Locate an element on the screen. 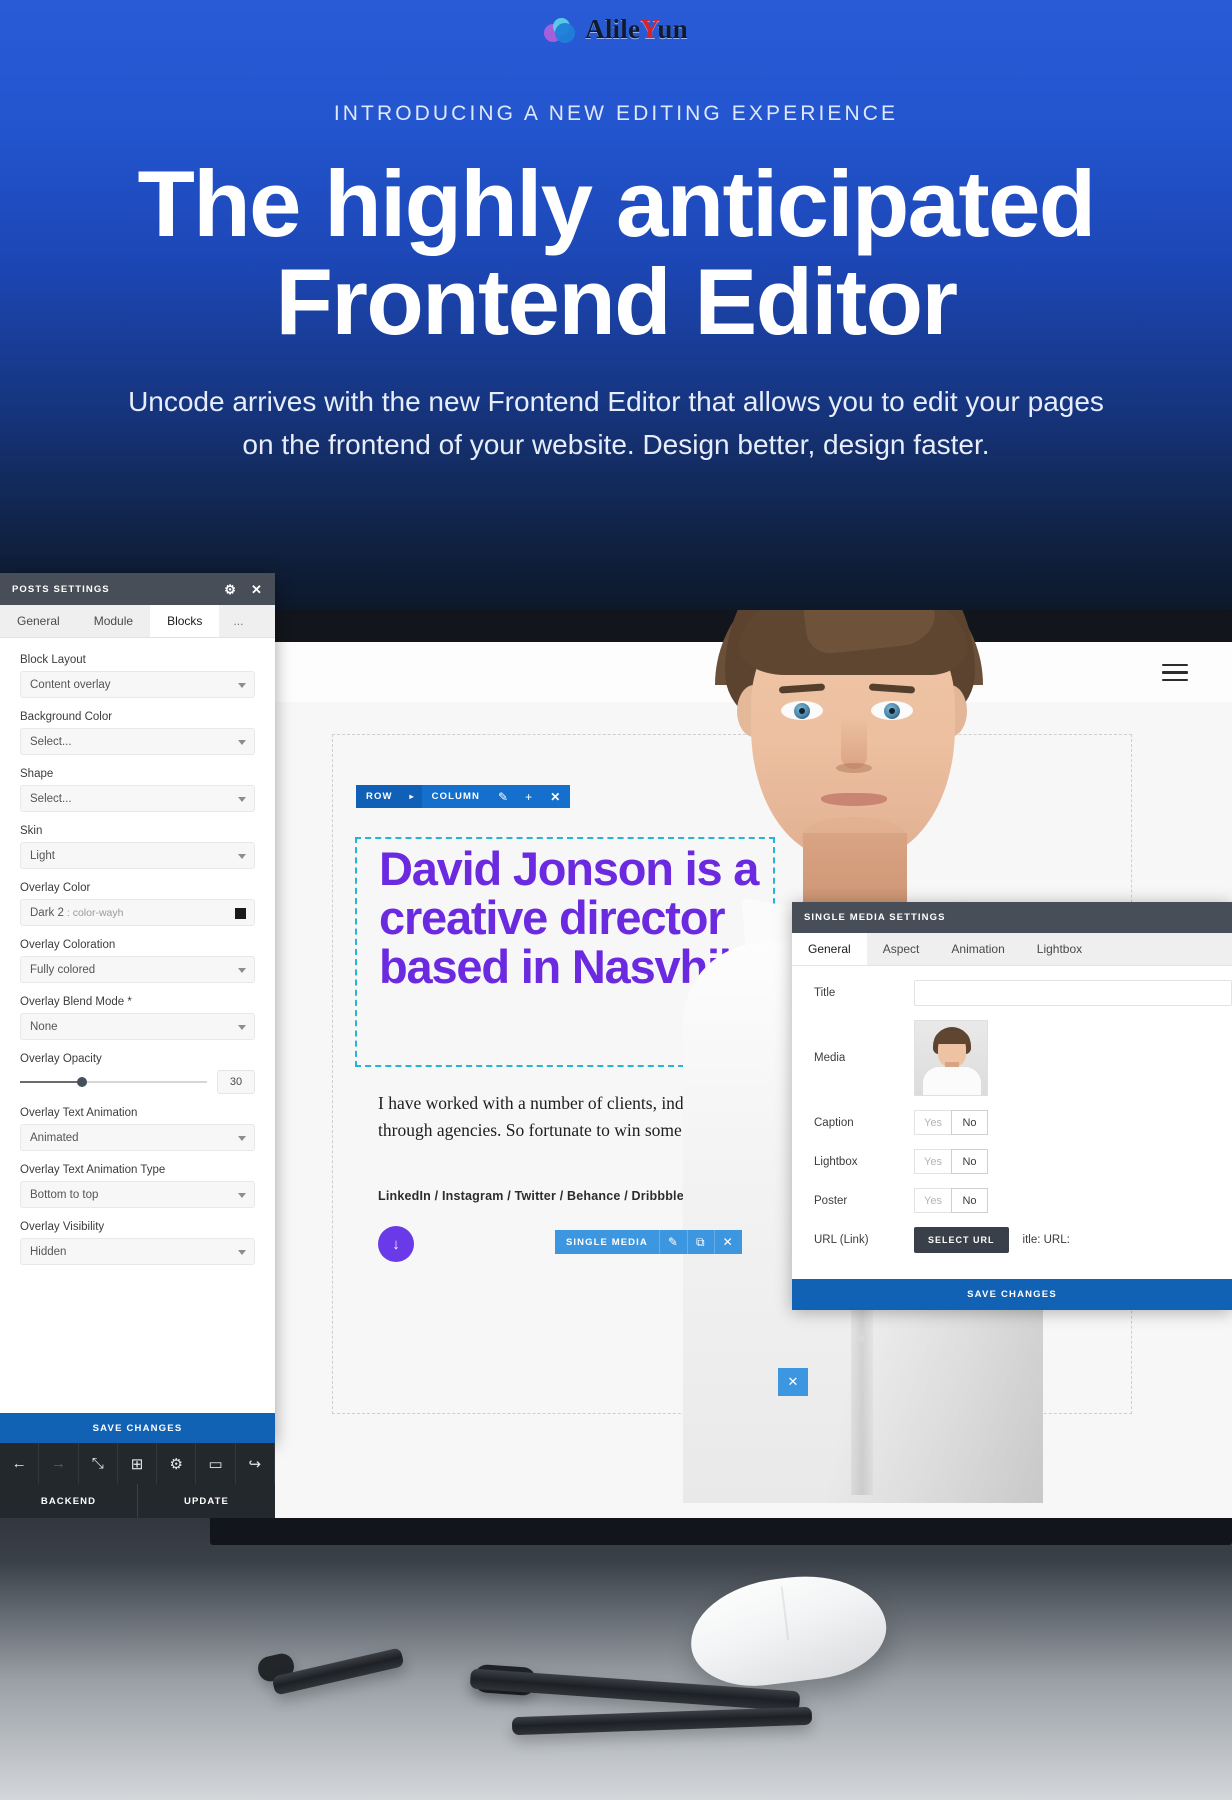  brand-logo-text: AlileYun is located at coordinates (636, 29).